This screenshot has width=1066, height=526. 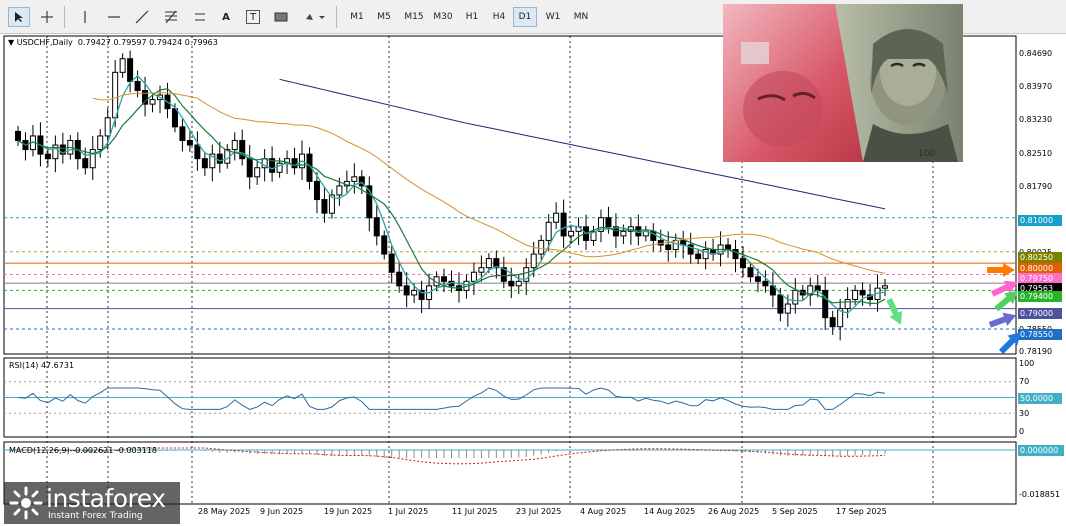 I want to click on timeframe-m5: M5, so click(x=384, y=17).